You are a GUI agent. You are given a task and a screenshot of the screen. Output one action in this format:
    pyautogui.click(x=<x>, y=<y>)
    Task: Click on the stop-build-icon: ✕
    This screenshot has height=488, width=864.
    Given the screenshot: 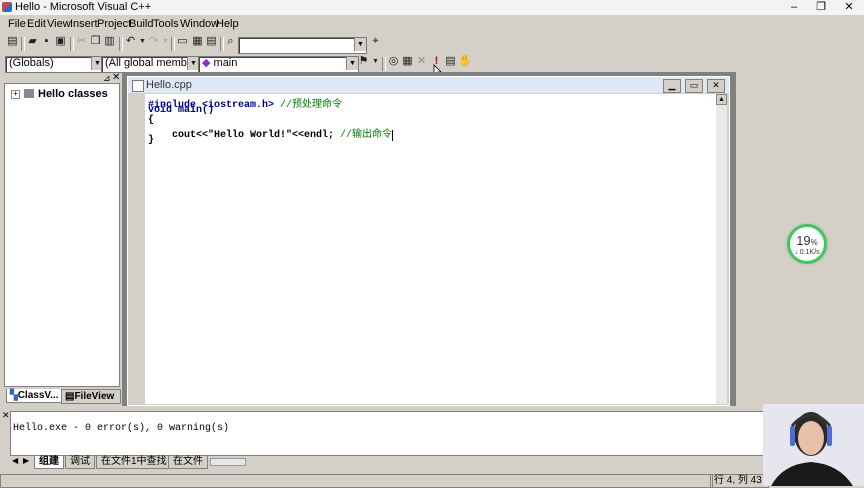 What is the action you would take?
    pyautogui.click(x=421, y=61)
    